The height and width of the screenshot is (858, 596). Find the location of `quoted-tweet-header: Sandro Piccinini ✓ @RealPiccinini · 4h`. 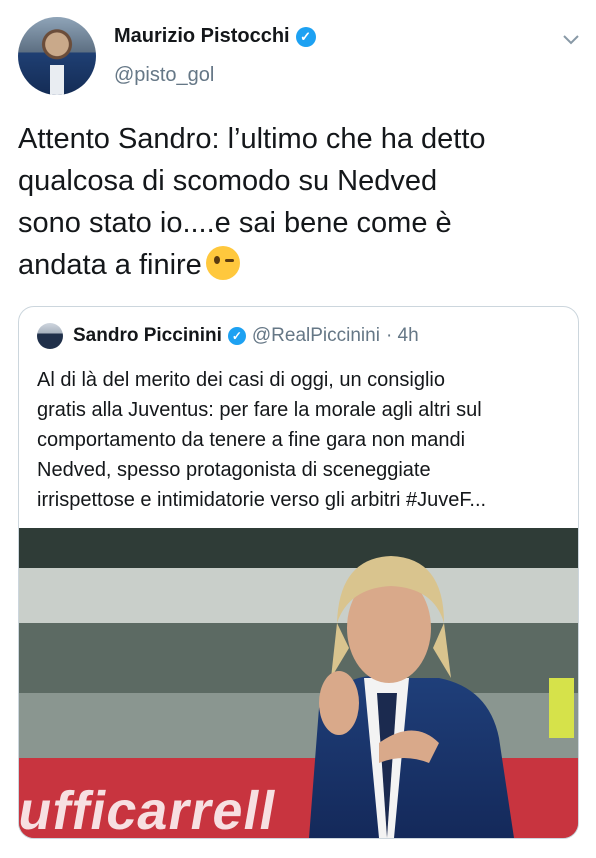

quoted-tweet-header: Sandro Piccinini ✓ @RealPiccinini · 4h is located at coordinates (228, 336).